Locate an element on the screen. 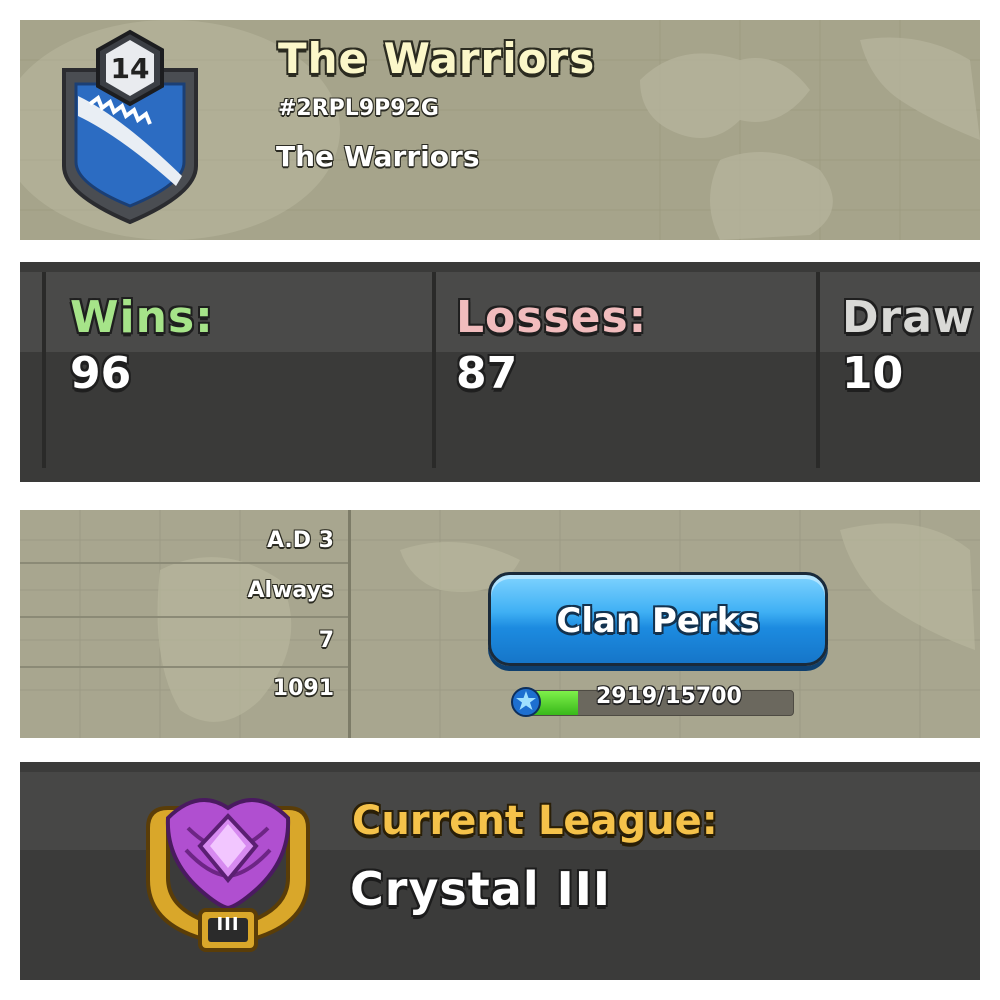 The image size is (1000, 1000). clan-perks-button: Clan Perks is located at coordinates (658, 619).